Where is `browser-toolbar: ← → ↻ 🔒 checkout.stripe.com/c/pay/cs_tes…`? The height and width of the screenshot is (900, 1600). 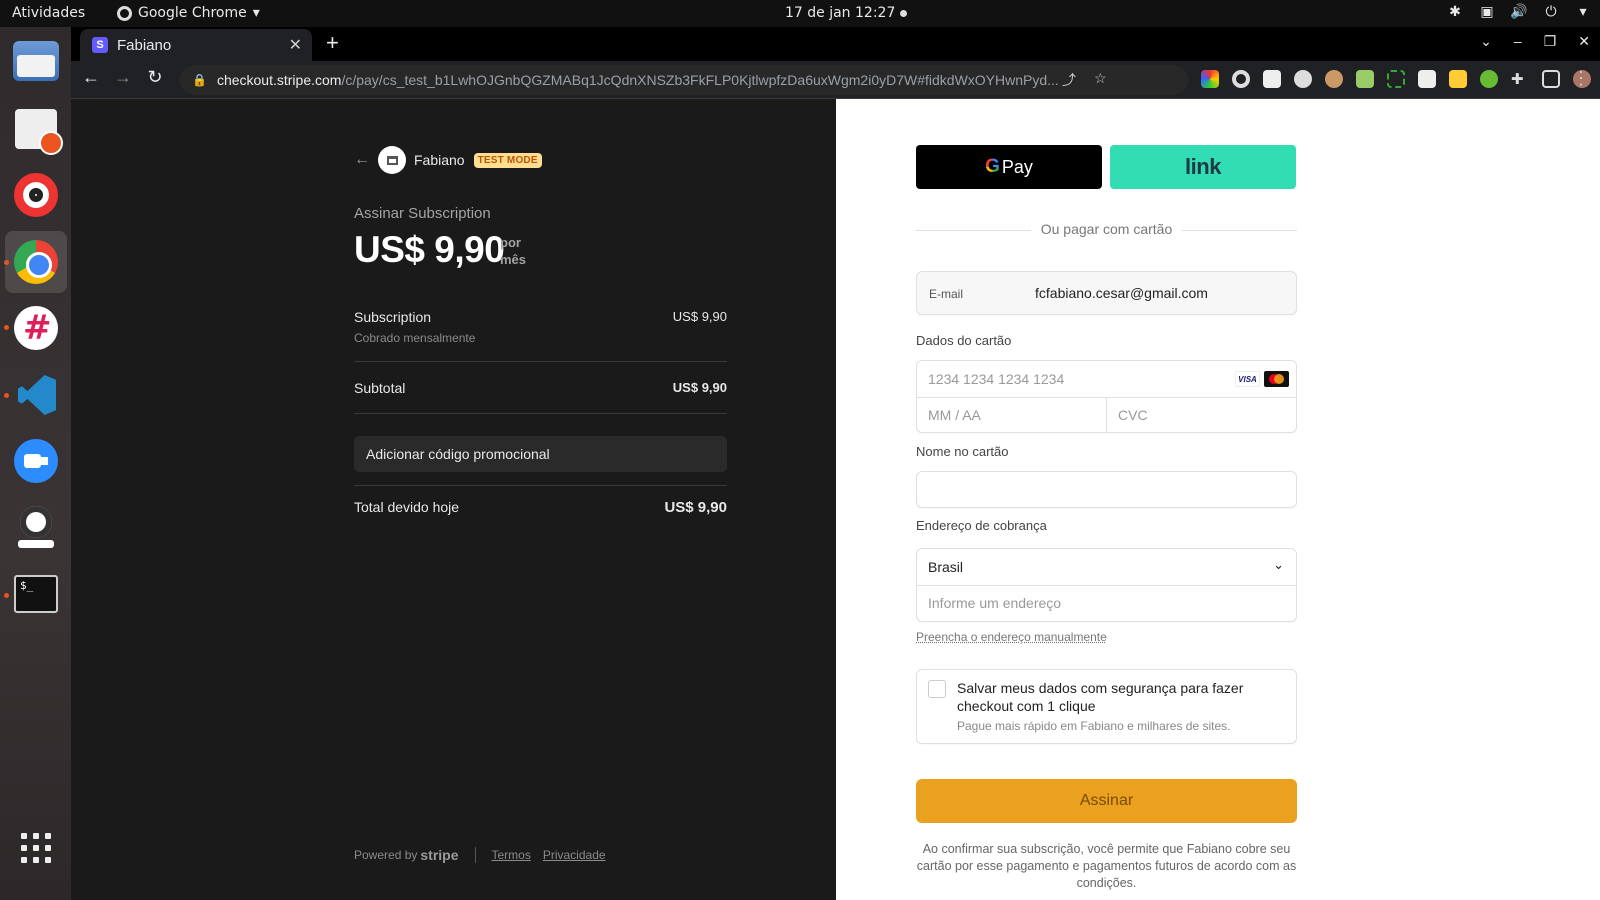 browser-toolbar: ← → ↻ 🔒 checkout.stripe.com/c/pay/cs_tes… is located at coordinates (835, 80).